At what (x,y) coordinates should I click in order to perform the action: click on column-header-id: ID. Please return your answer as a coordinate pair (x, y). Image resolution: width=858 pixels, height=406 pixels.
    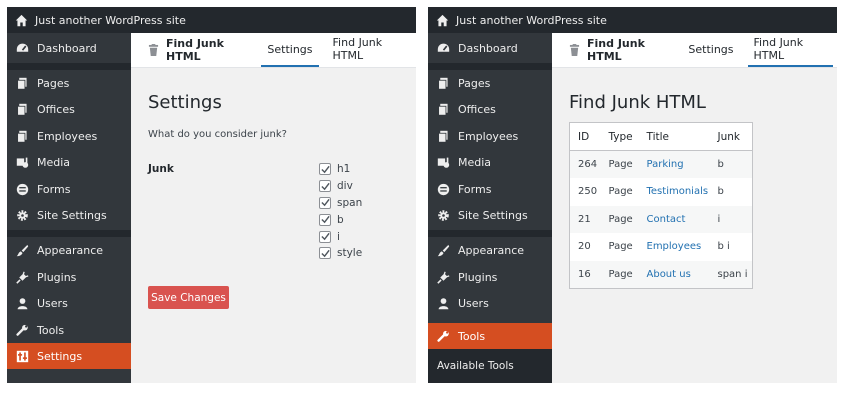
    Looking at the image, I should click on (585, 136).